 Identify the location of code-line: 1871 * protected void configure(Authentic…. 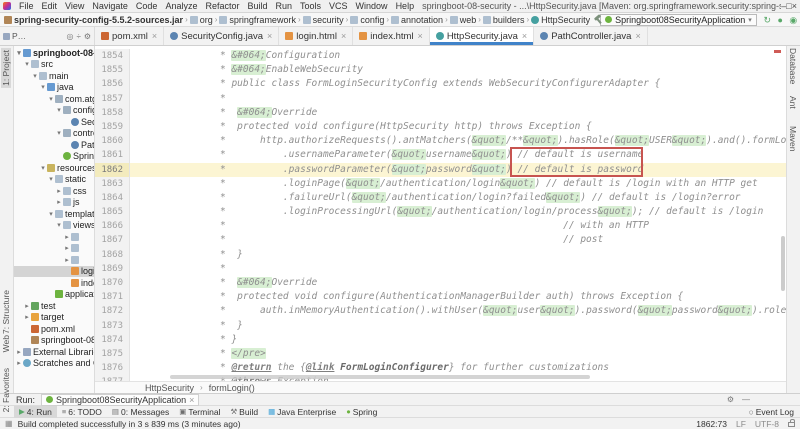
(440, 297).